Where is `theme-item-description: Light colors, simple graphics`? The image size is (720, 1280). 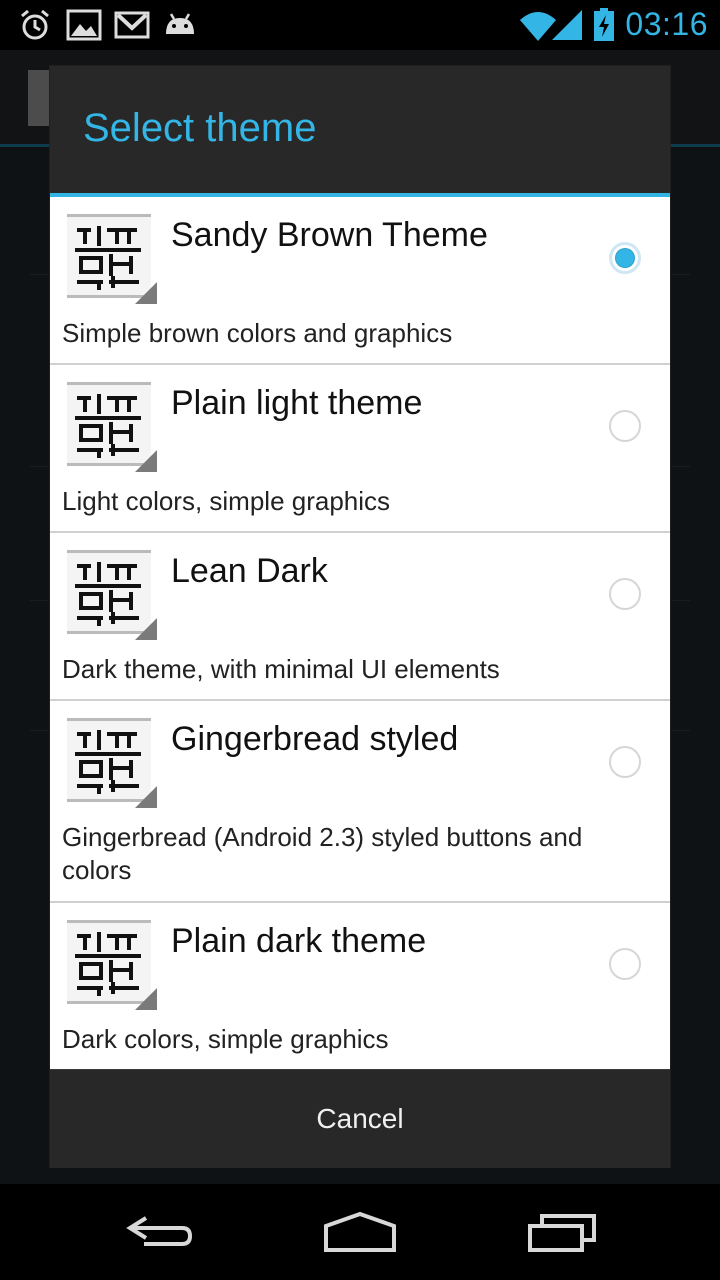 theme-item-description: Light colors, simple graphics is located at coordinates (226, 501).